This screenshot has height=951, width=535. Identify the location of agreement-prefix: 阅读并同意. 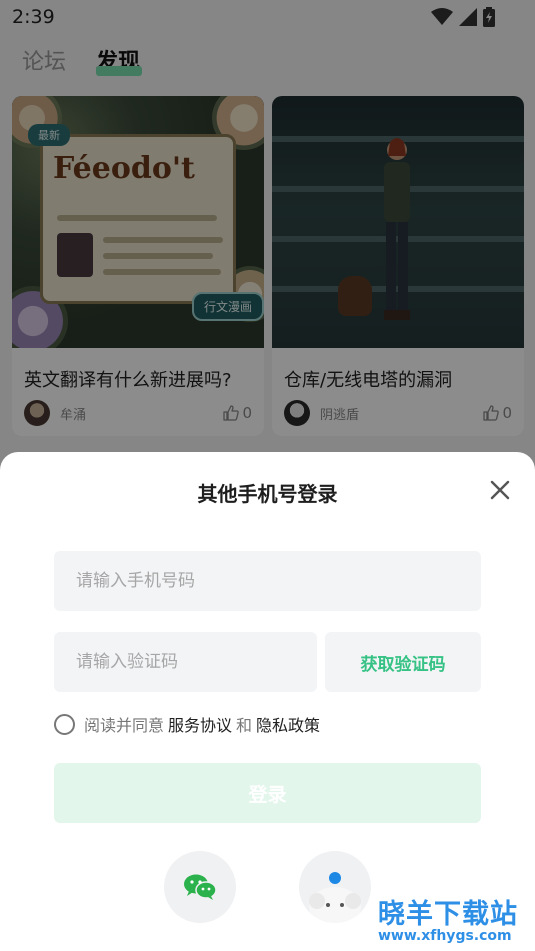
(124, 725).